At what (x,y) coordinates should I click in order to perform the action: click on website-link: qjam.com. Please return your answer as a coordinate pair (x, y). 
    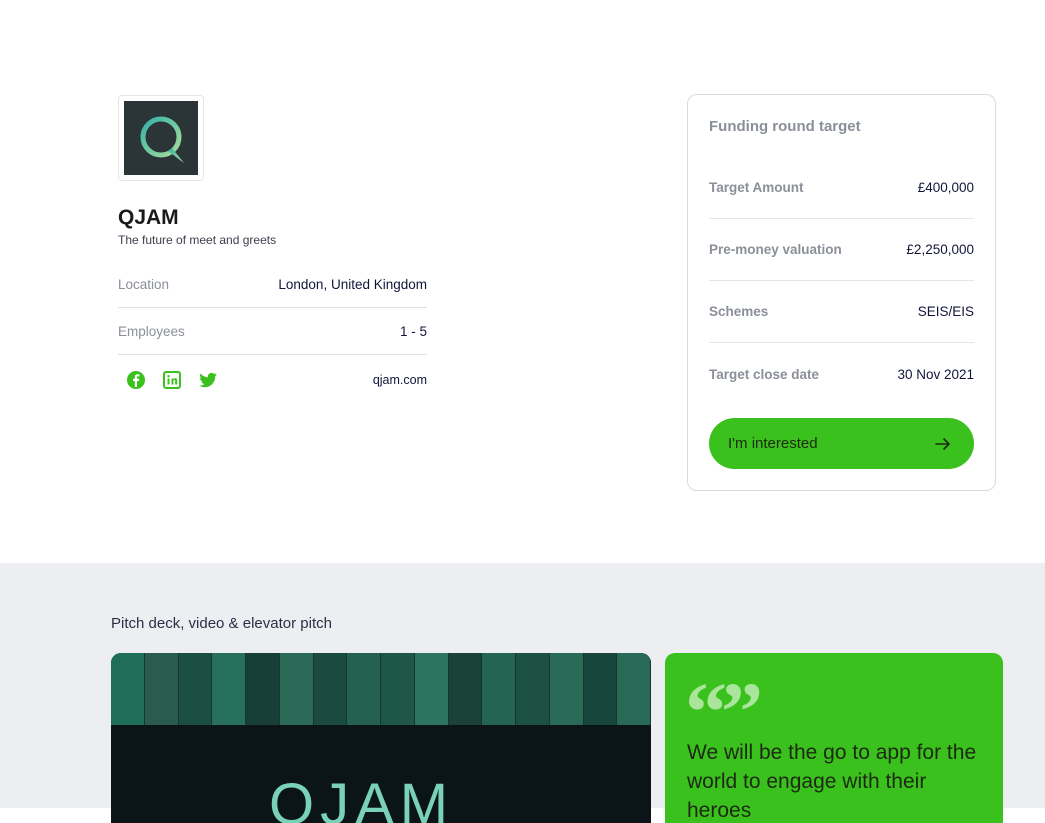
    Looking at the image, I should click on (400, 380).